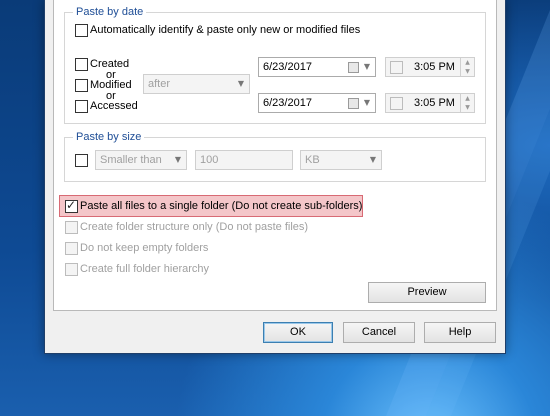  What do you see at coordinates (196, 84) in the screenshot?
I see `date-condition-dropdown: after ▼` at bounding box center [196, 84].